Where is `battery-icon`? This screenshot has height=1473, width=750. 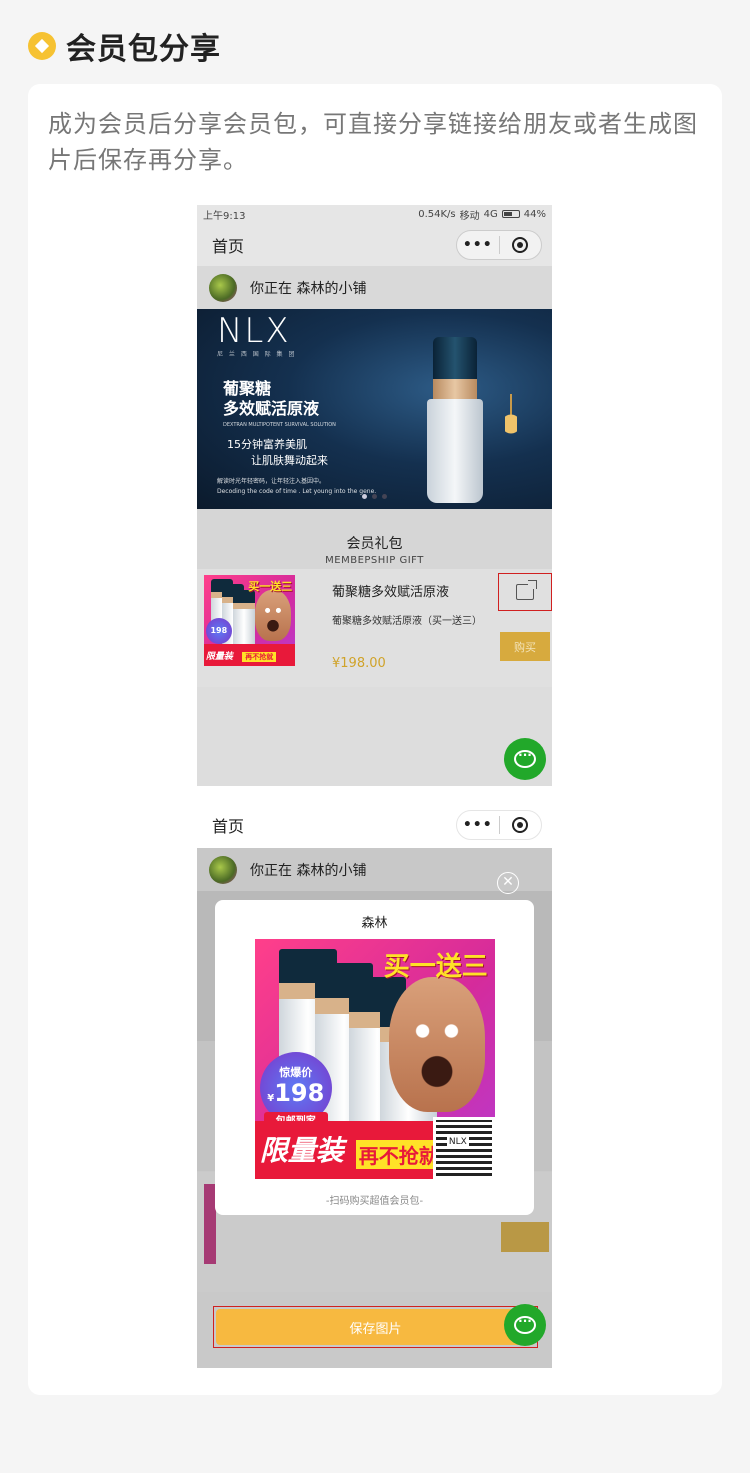
battery-icon is located at coordinates (510, 214).